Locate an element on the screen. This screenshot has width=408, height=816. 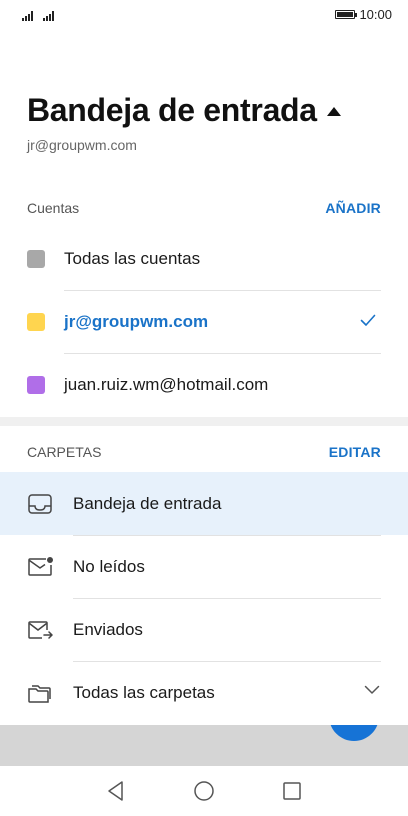
account-label: jr@groupwm.com is located at coordinates (136, 321).